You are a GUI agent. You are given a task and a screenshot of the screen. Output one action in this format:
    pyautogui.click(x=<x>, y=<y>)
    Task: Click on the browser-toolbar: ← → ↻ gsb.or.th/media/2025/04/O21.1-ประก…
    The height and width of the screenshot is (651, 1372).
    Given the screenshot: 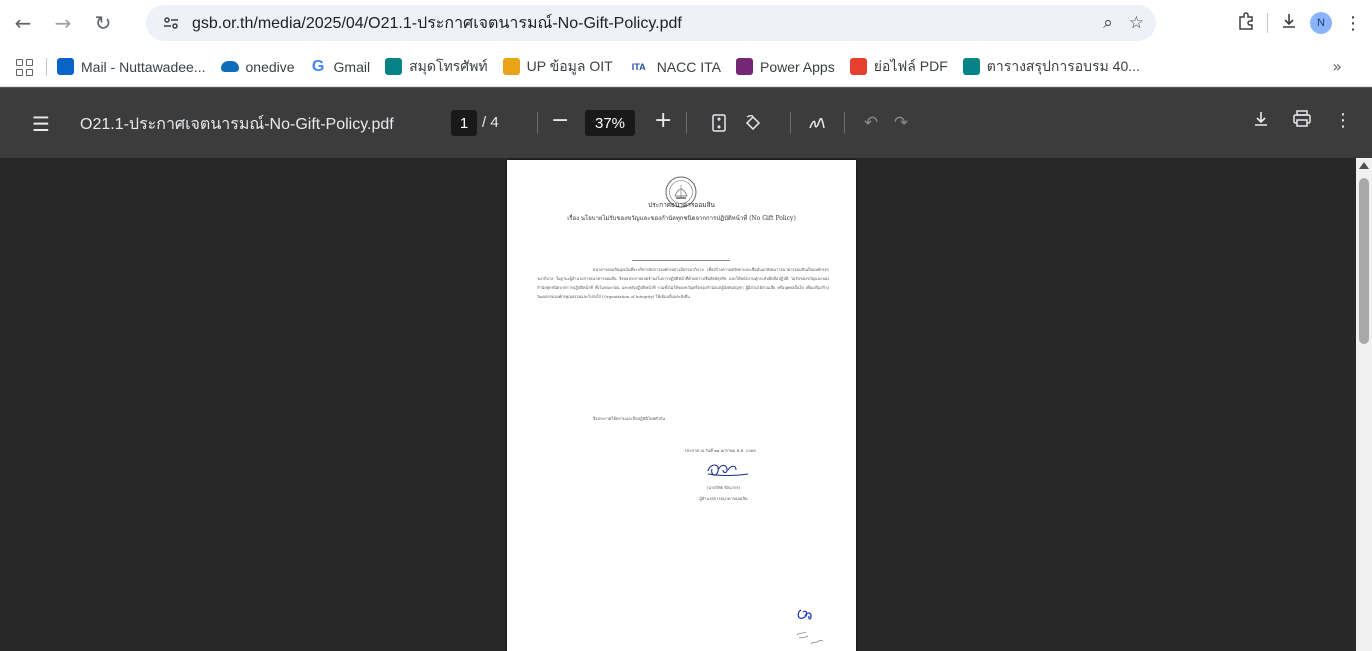 What is the action you would take?
    pyautogui.click(x=686, y=23)
    